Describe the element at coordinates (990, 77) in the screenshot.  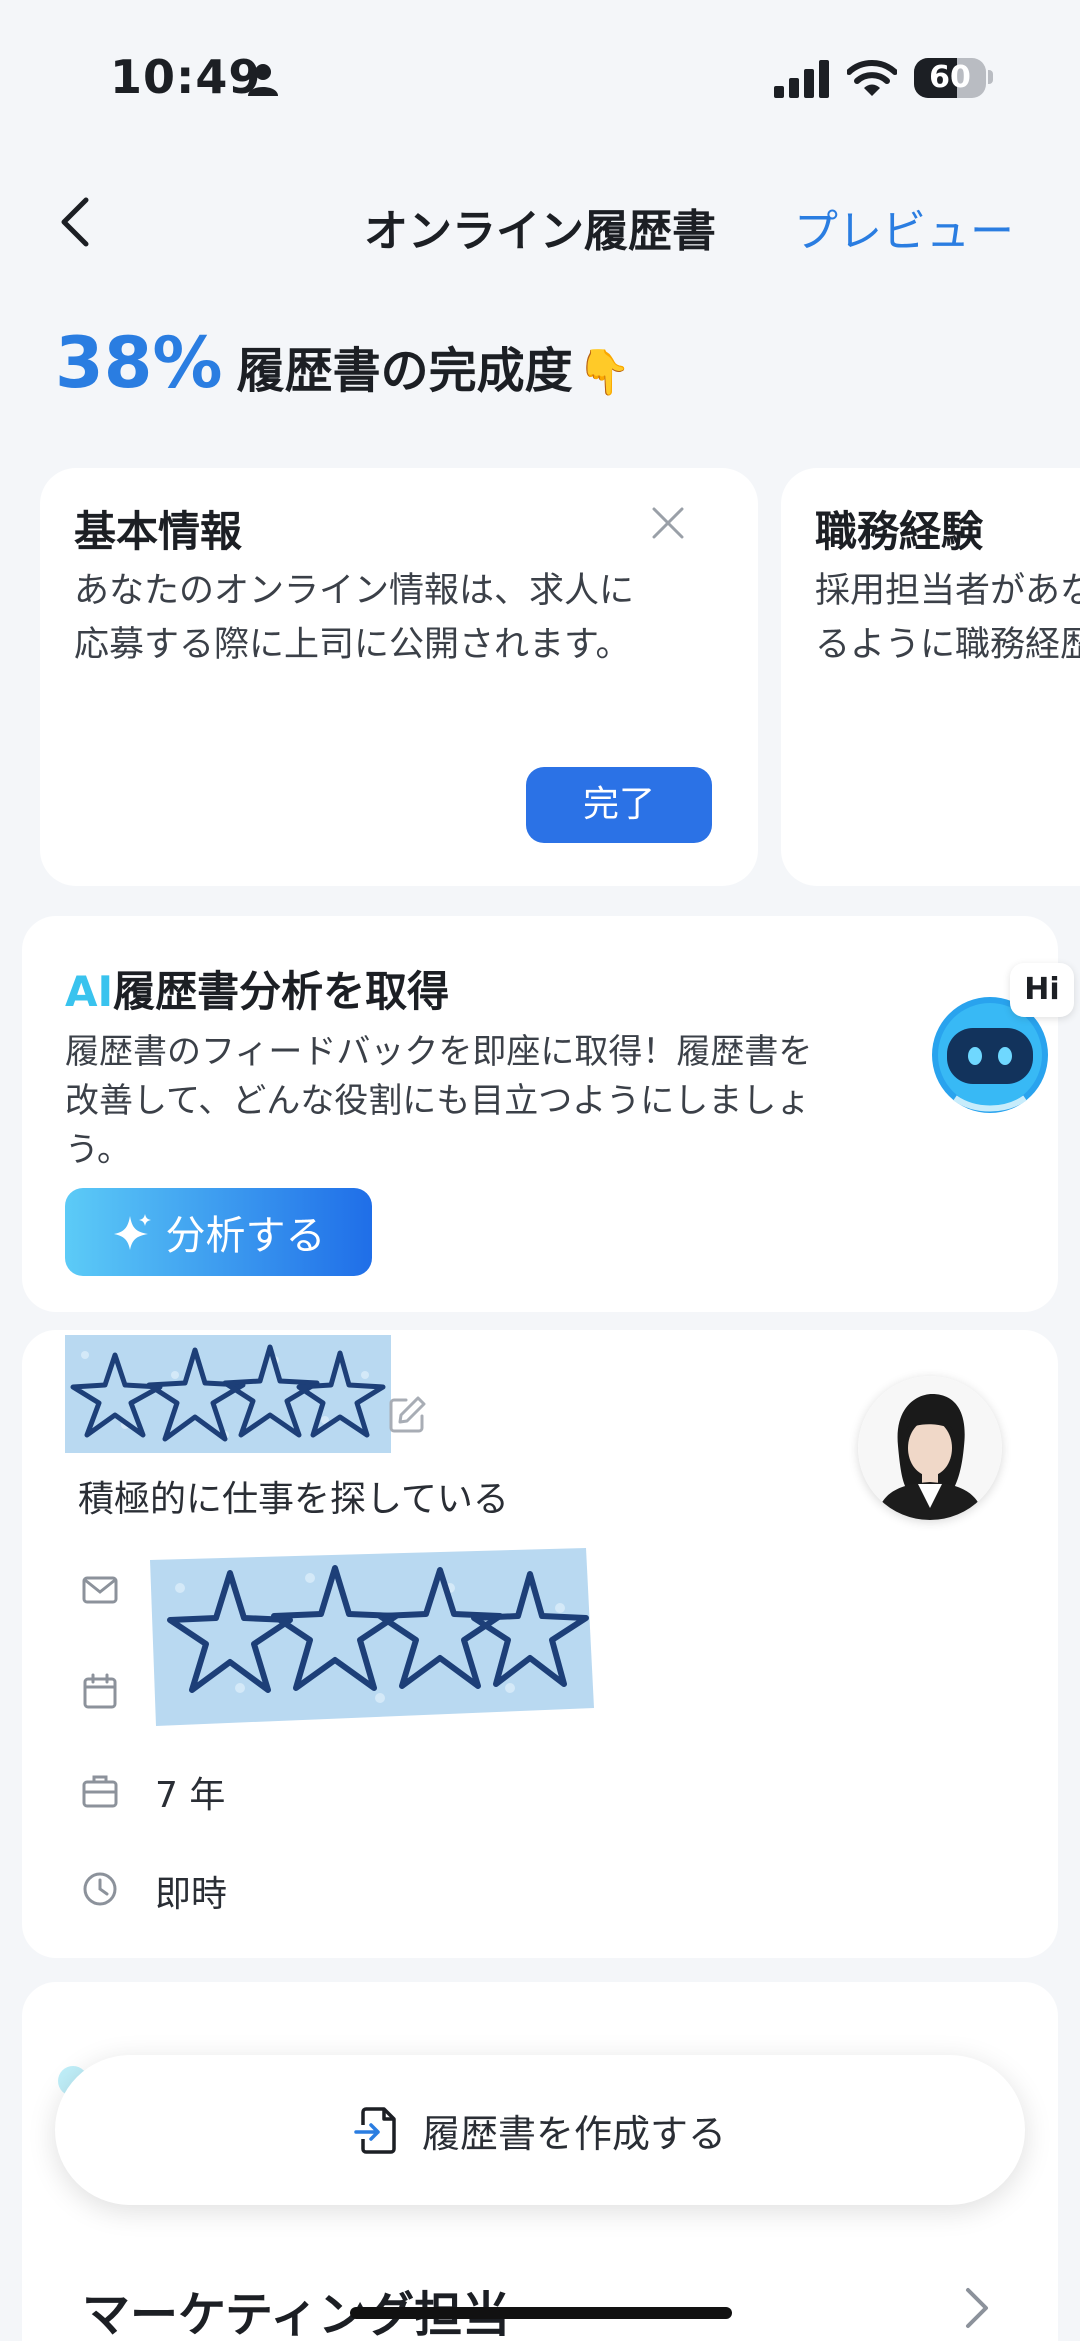
I see `battery-tip` at that location.